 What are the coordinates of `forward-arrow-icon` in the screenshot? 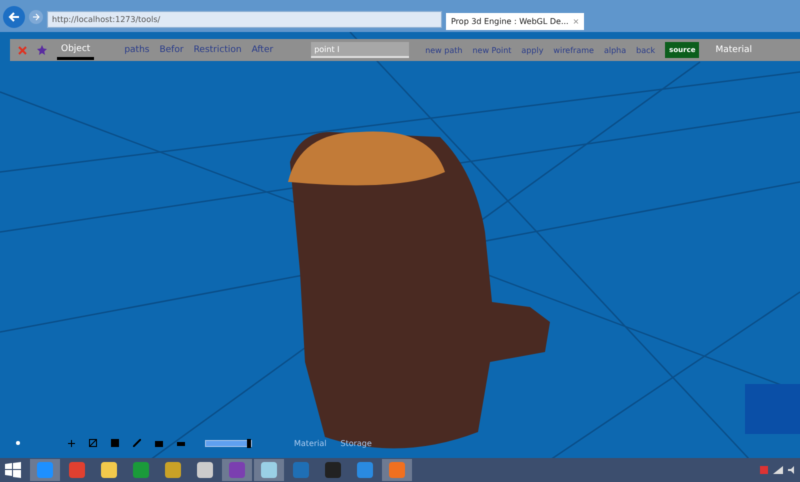 It's located at (36, 17).